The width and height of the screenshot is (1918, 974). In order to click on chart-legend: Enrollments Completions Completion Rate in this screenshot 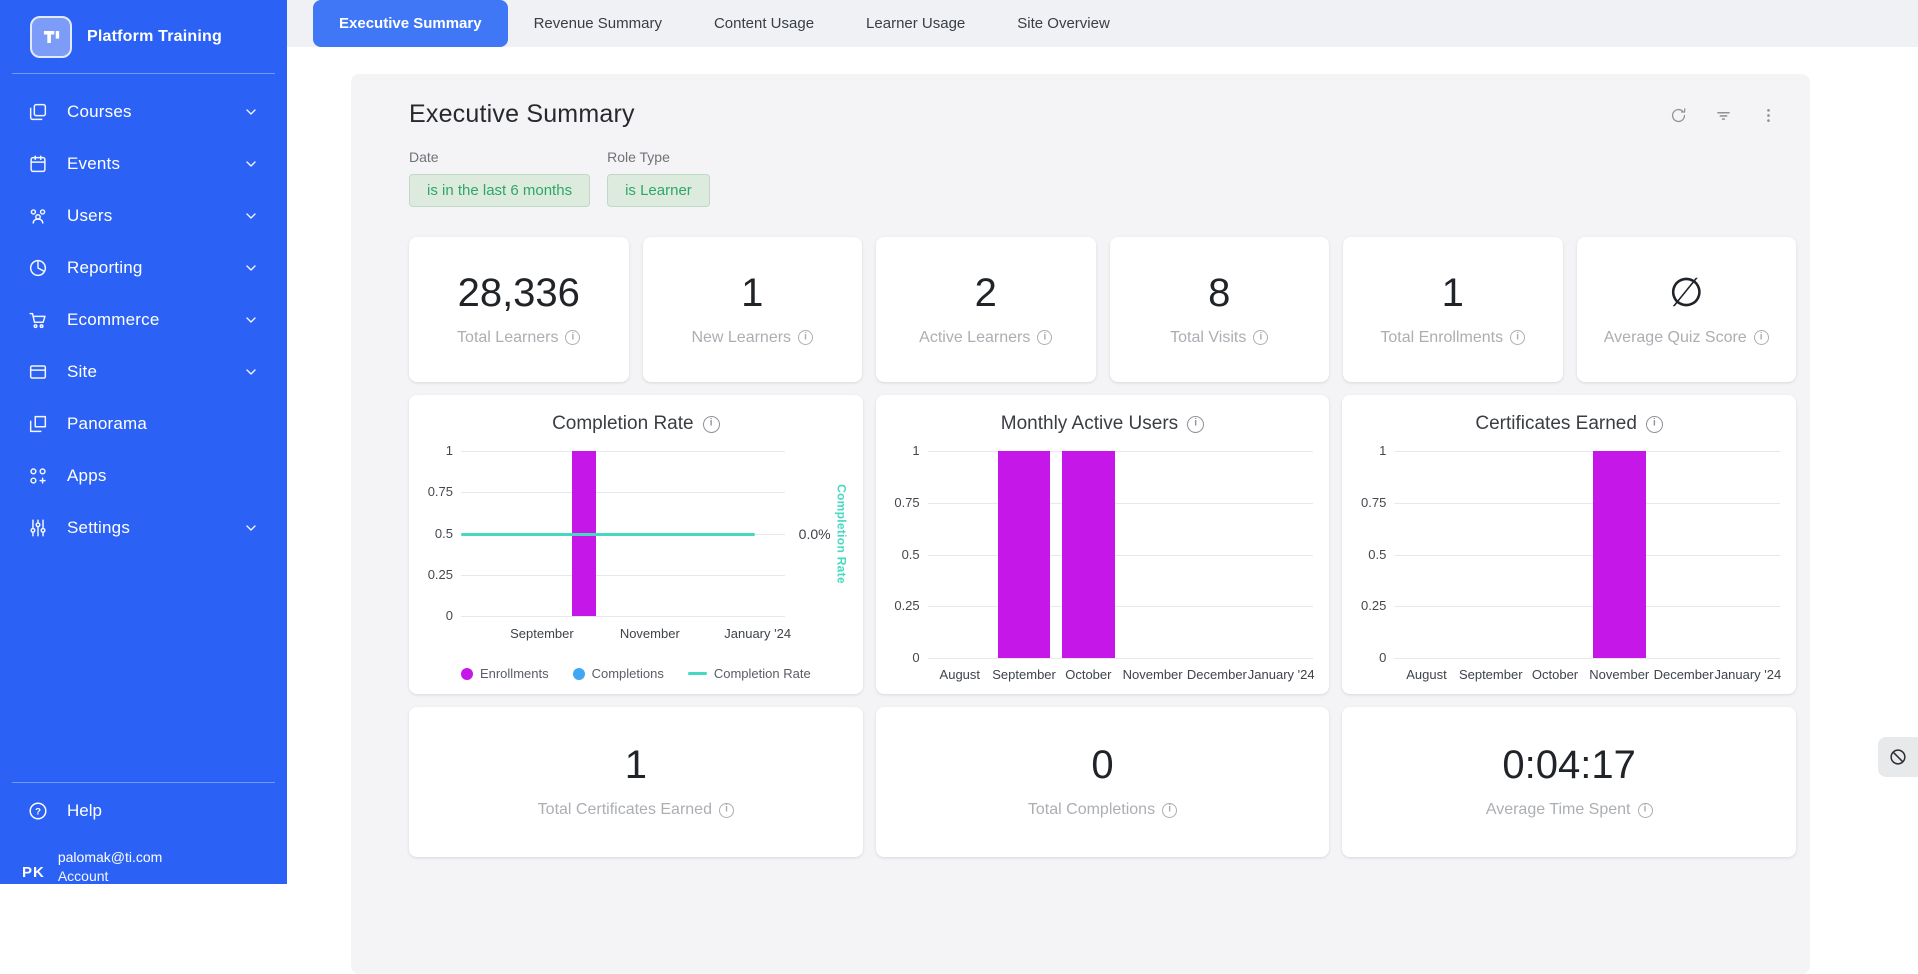, I will do `click(636, 673)`.